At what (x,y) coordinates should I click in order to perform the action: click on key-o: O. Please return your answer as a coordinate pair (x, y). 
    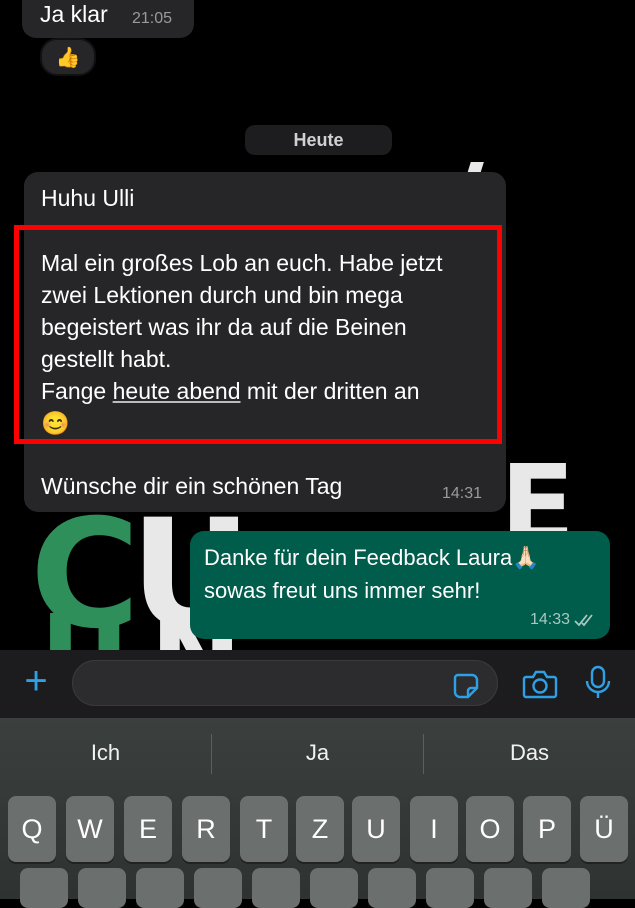
    Looking at the image, I should click on (490, 829).